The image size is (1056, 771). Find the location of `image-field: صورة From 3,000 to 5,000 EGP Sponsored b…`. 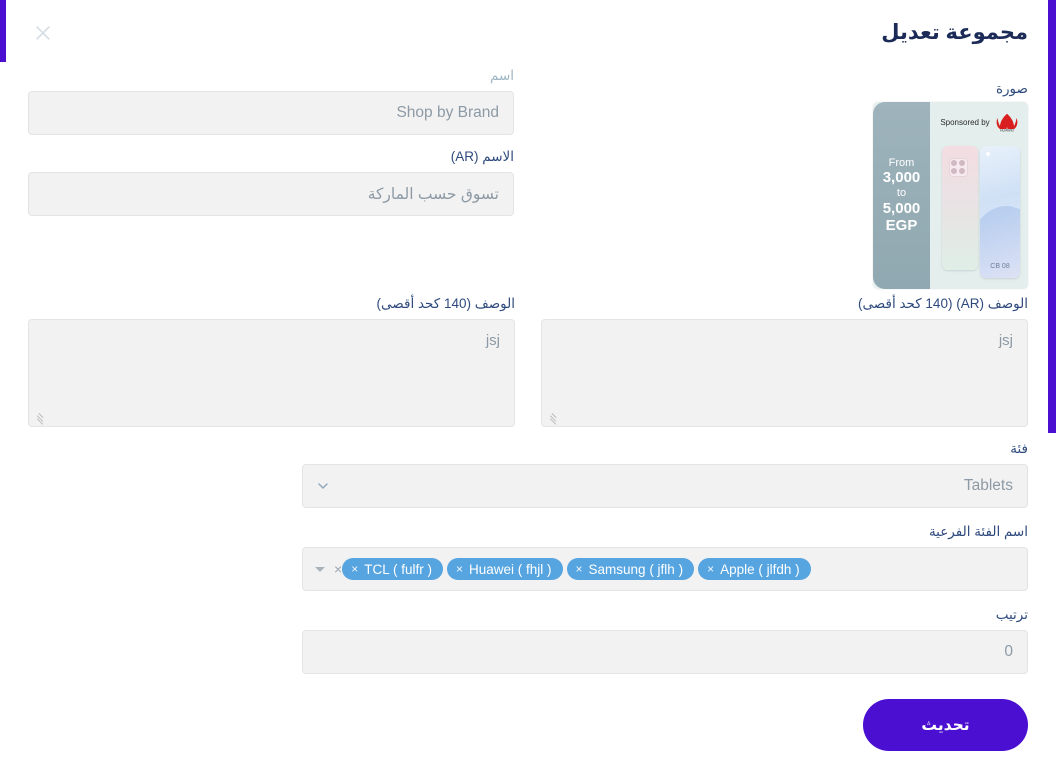

image-field: صورة From 3,000 to 5,000 EGP Sponsored b… is located at coordinates (949, 185).